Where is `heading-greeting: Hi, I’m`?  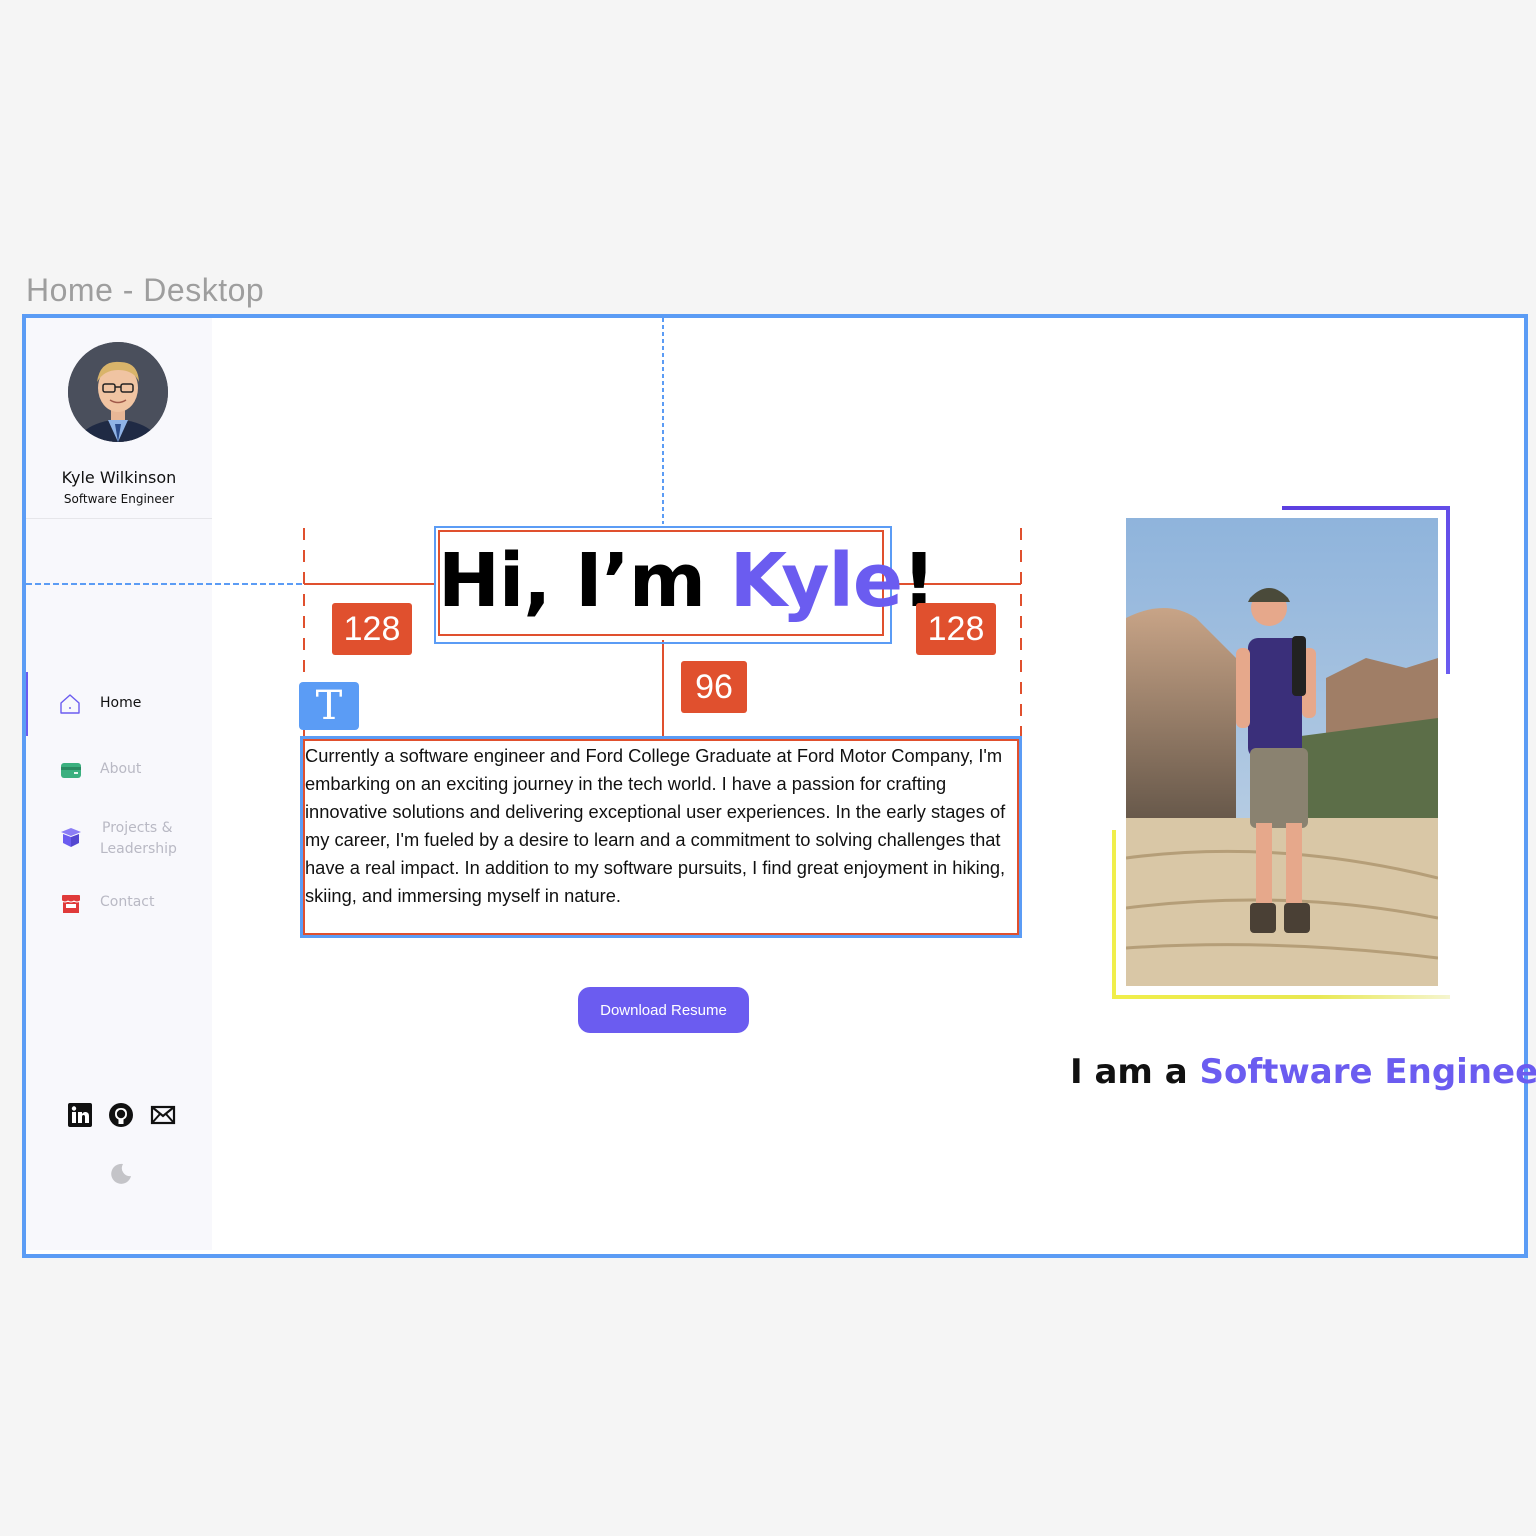
heading-greeting: Hi, I’m is located at coordinates (584, 581).